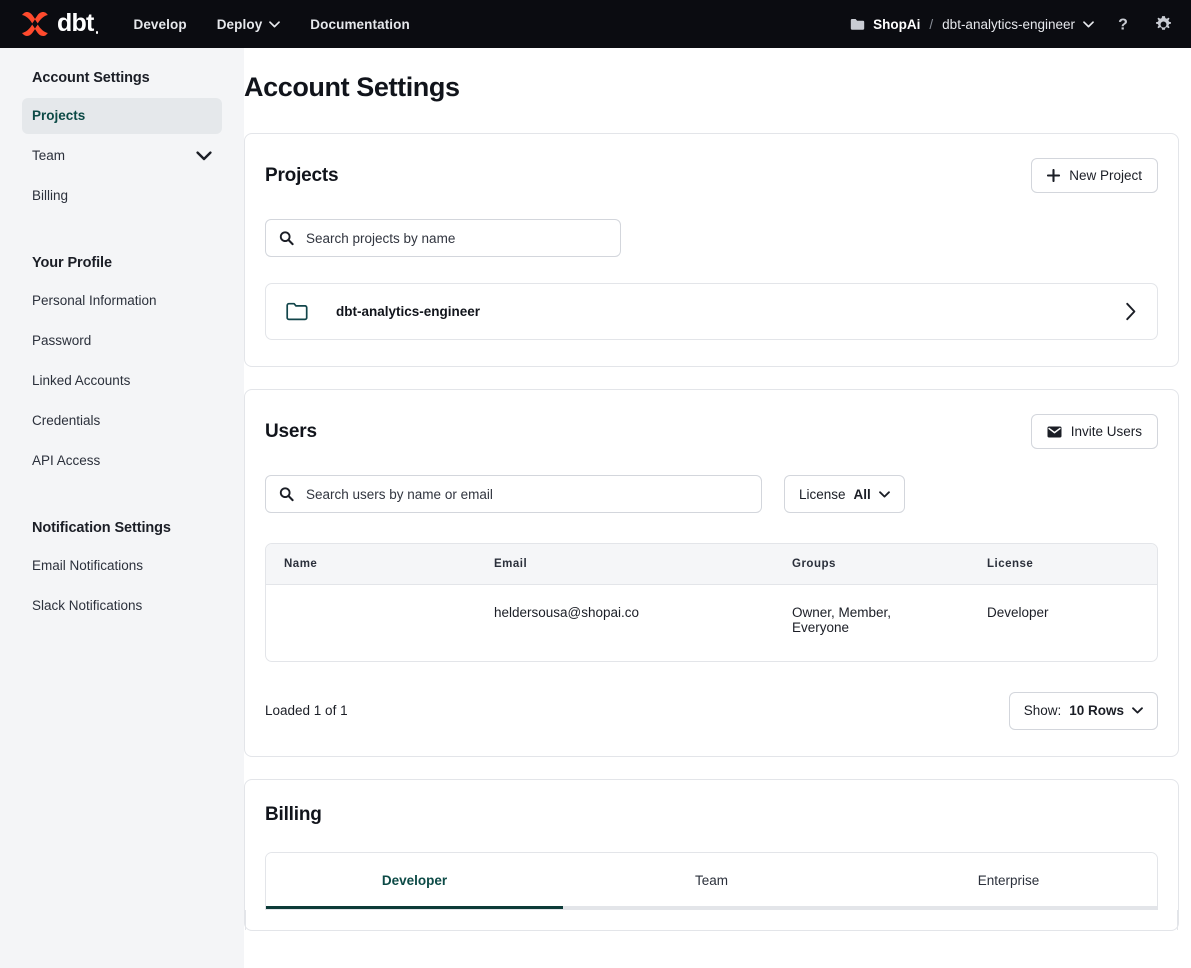  Describe the element at coordinates (302, 175) in the screenshot. I see `projects-card-title: Projects` at that location.